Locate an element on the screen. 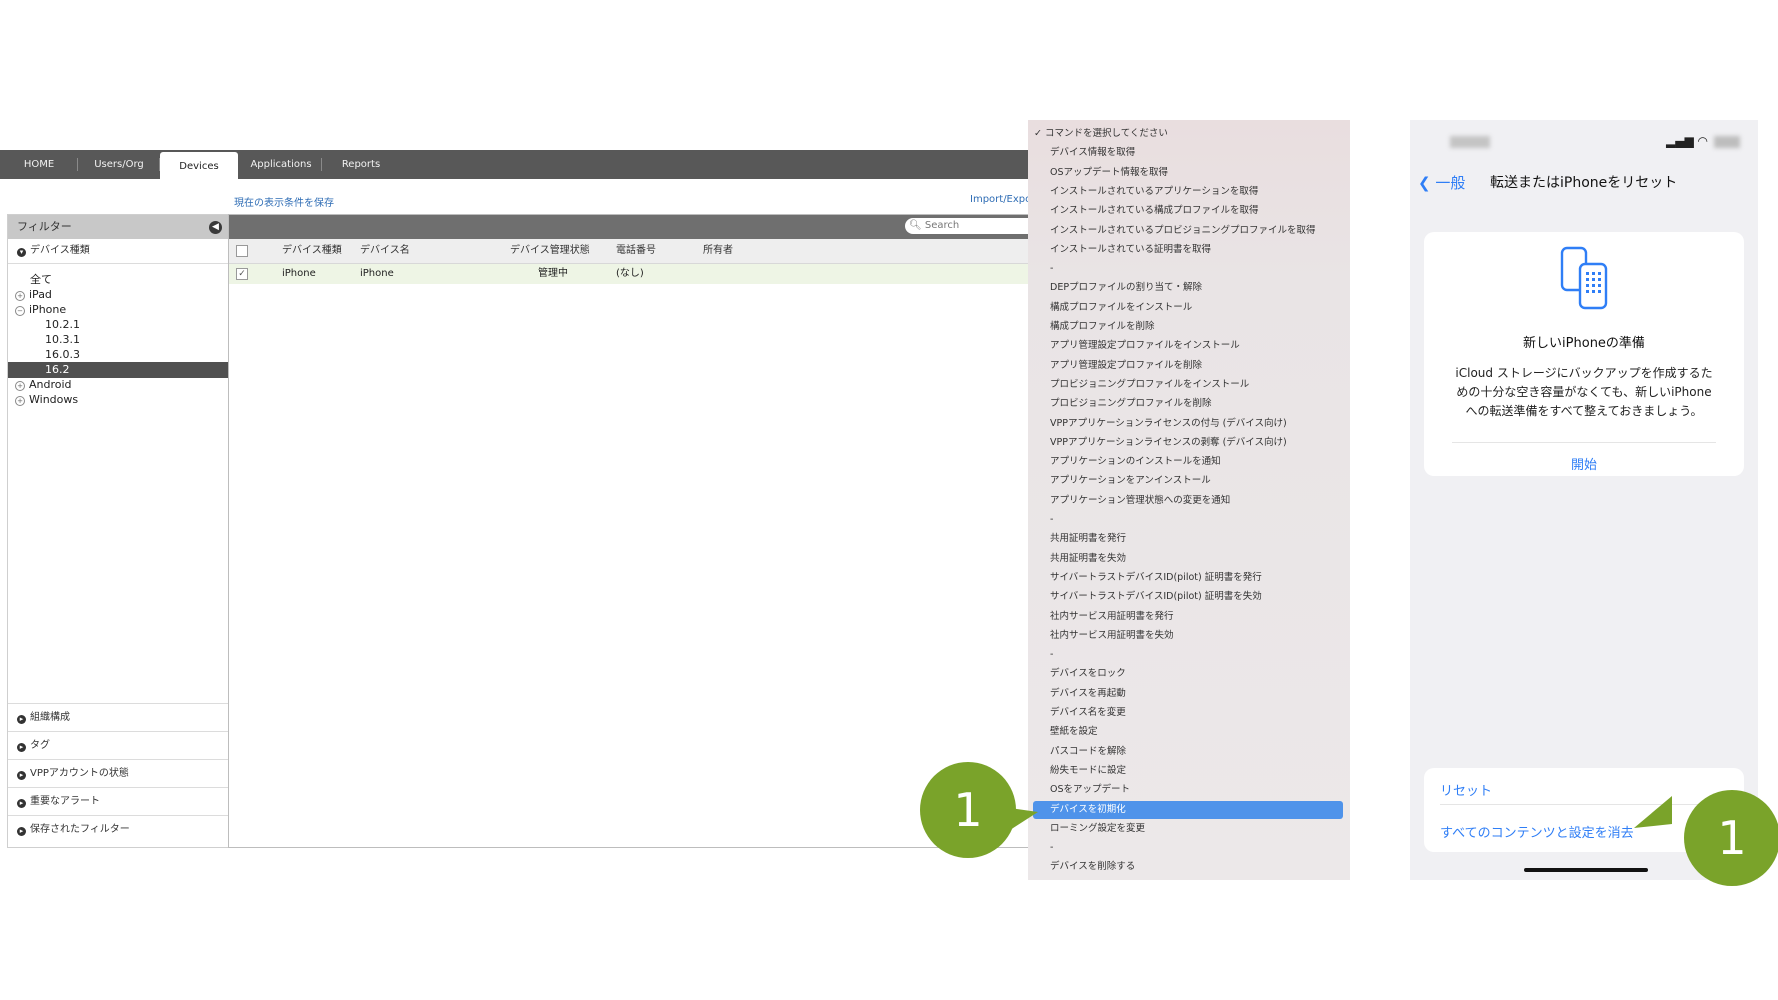 This screenshot has width=1778, height=1000. section-label: 組織構成 is located at coordinates (50, 717).